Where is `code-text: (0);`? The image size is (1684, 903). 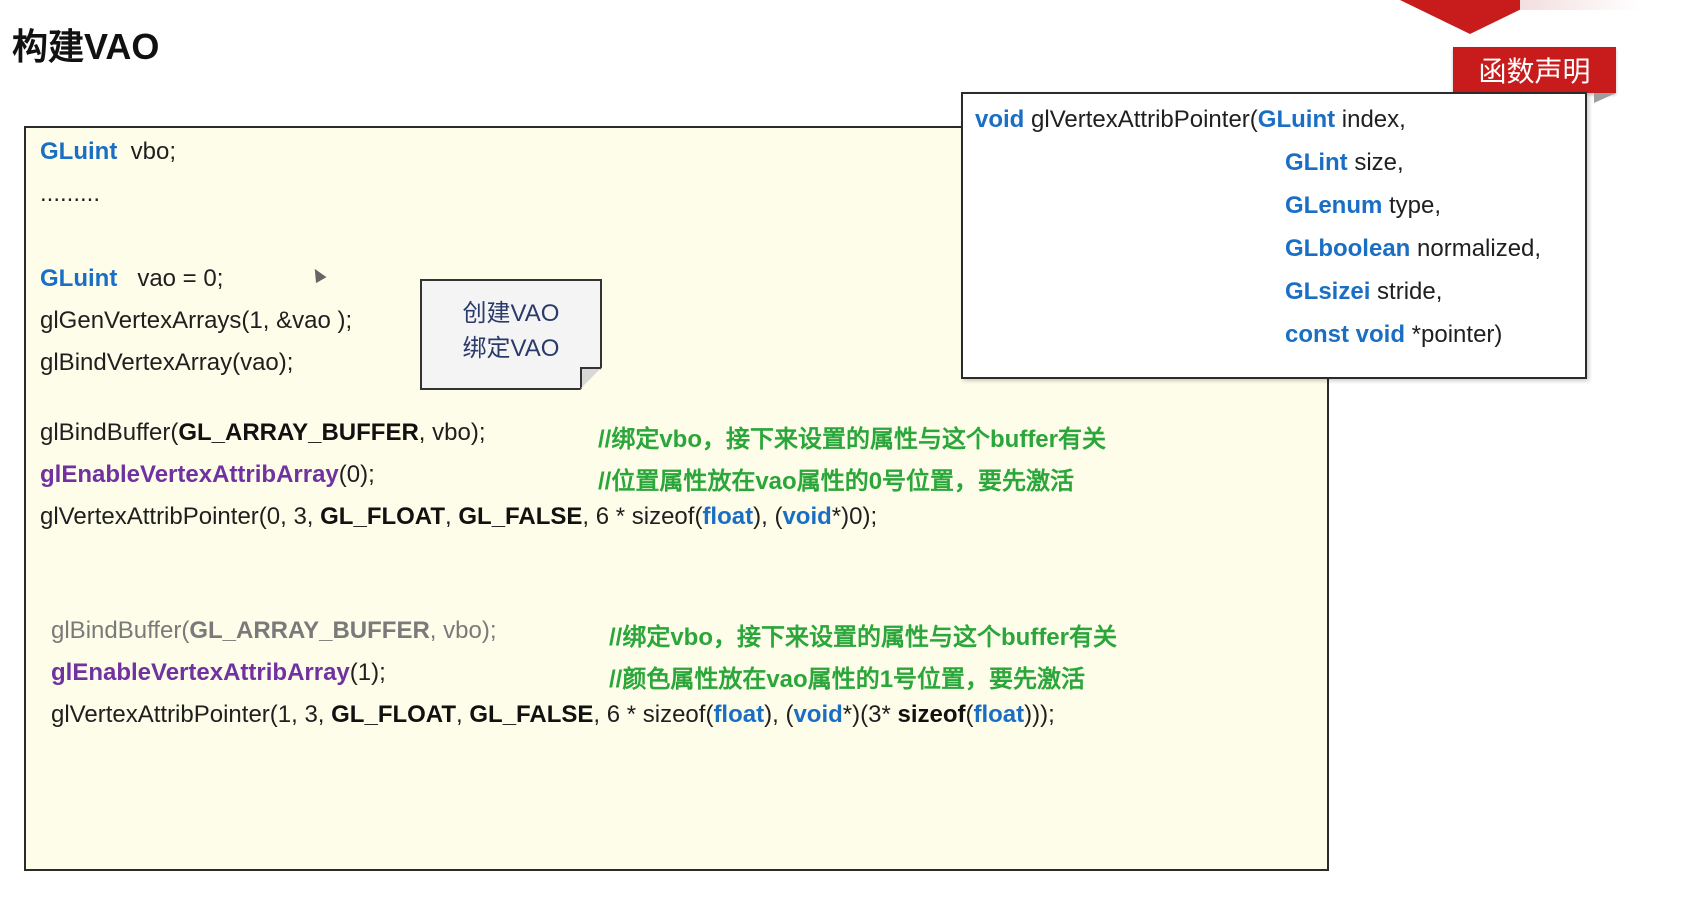
code-text: (0); is located at coordinates (356, 474).